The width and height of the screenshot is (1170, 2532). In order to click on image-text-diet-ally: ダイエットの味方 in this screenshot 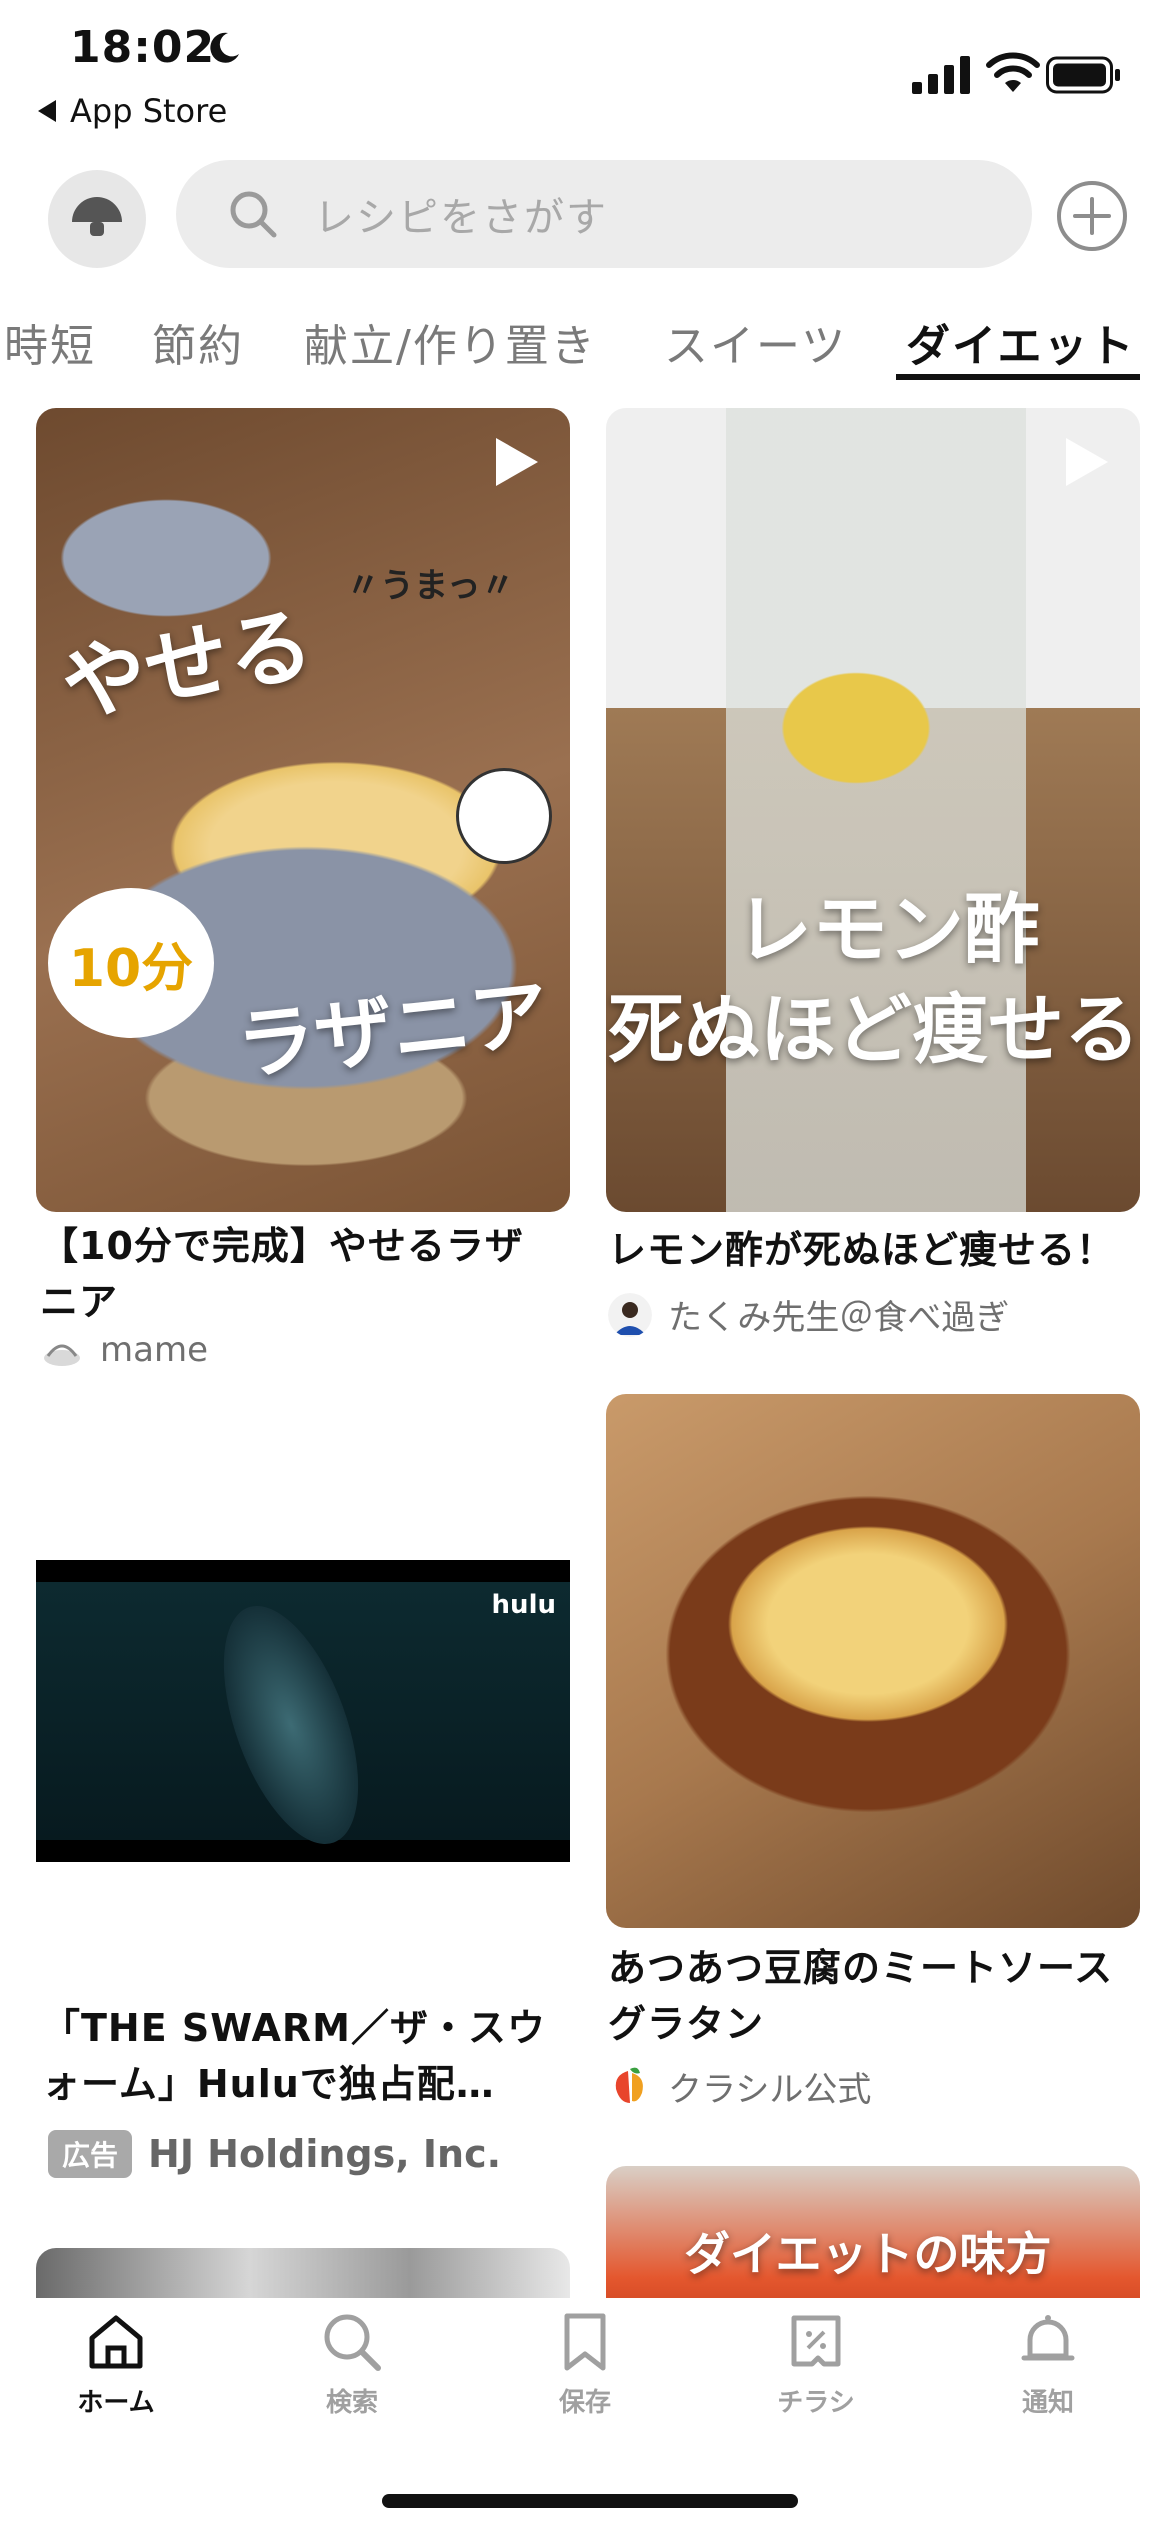, I will do `click(868, 2254)`.